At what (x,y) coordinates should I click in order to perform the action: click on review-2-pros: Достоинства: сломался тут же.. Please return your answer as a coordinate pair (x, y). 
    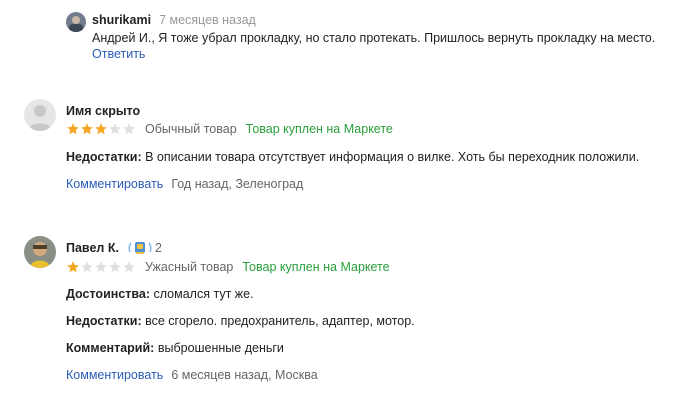
    Looking at the image, I should click on (160, 294).